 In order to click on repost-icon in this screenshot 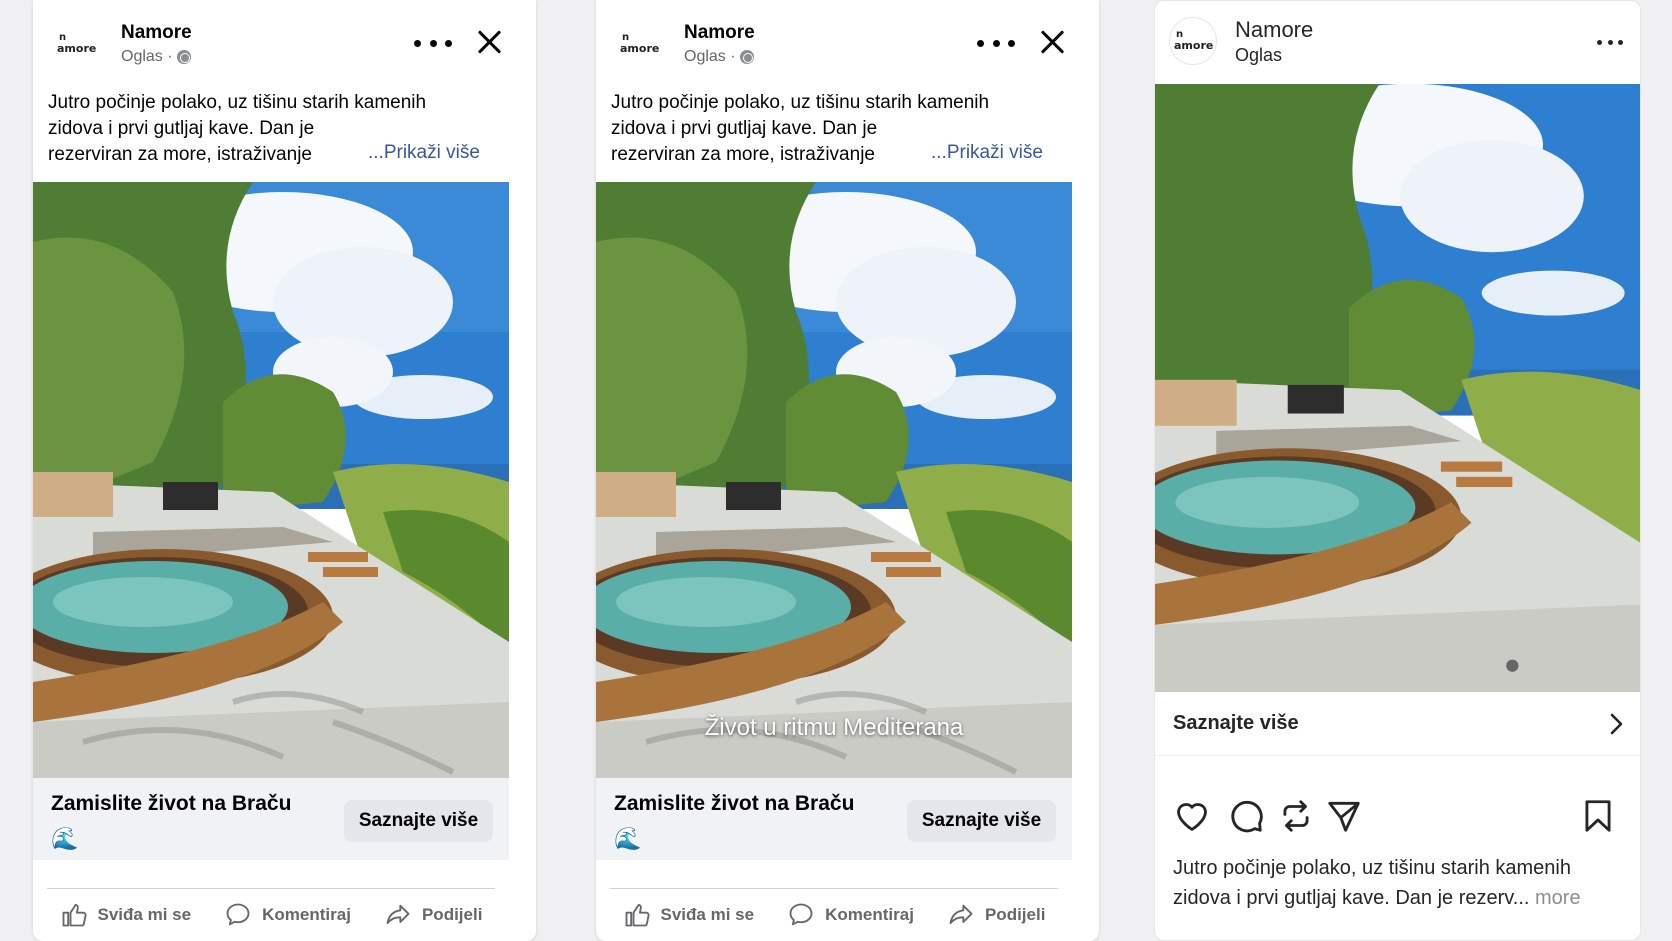, I will do `click(1296, 816)`.